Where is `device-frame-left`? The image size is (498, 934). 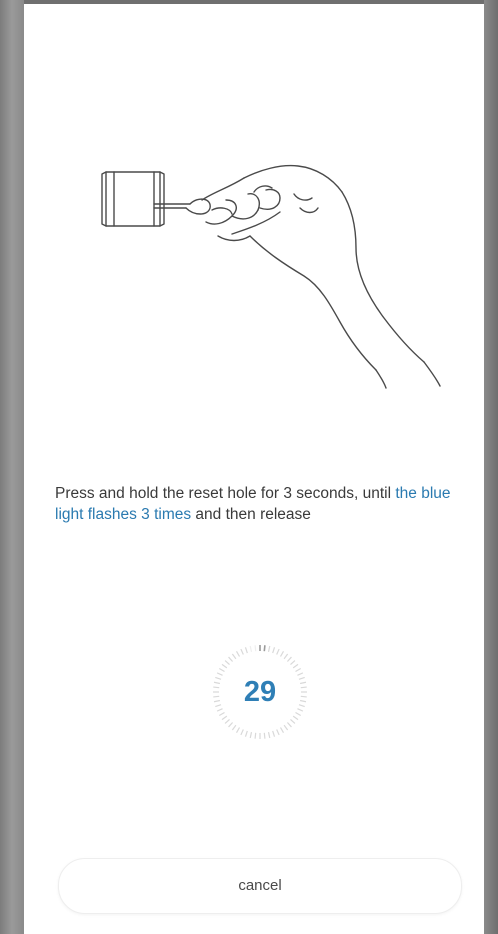
device-frame-left is located at coordinates (12, 467).